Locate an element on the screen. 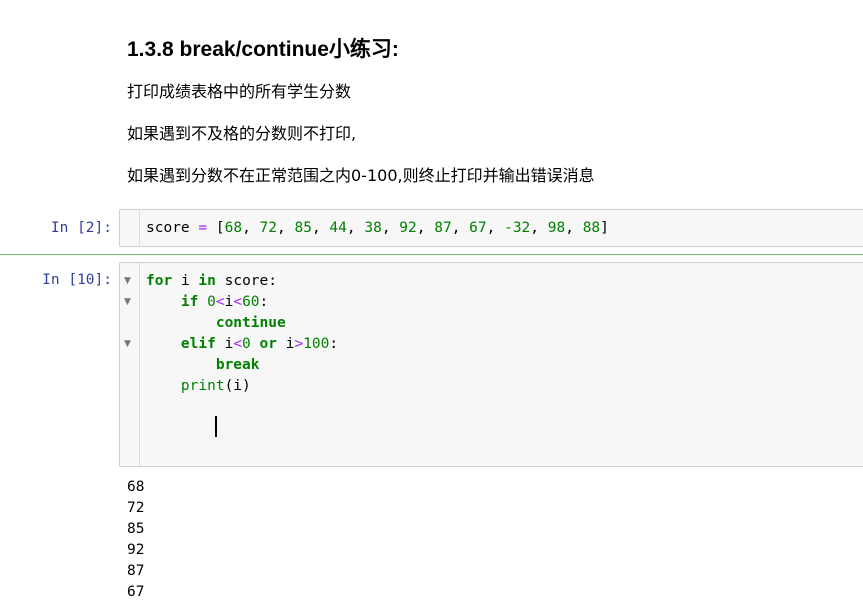 The width and height of the screenshot is (863, 616). code-token: for is located at coordinates (159, 281).